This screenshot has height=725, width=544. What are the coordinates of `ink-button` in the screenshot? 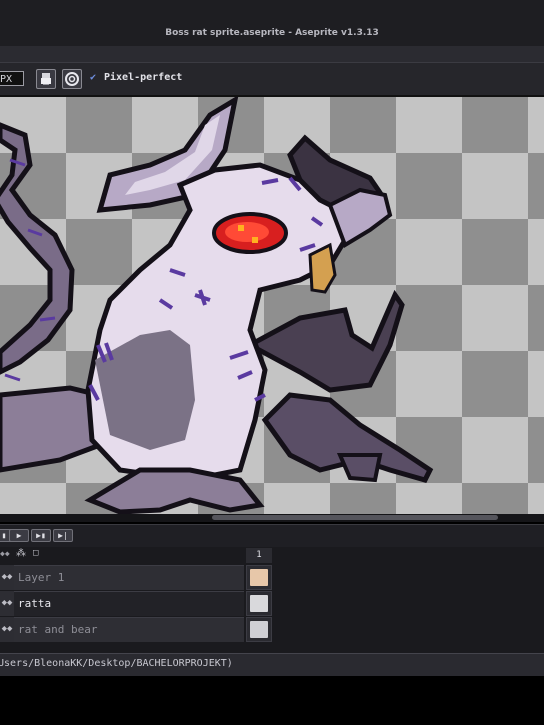 It's located at (46, 79).